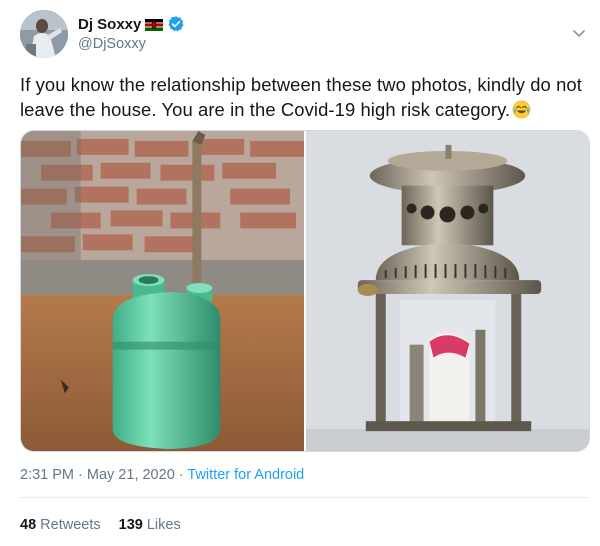 The width and height of the screenshot is (600, 546). What do you see at coordinates (154, 24) in the screenshot?
I see `kenya-flag-icon` at bounding box center [154, 24].